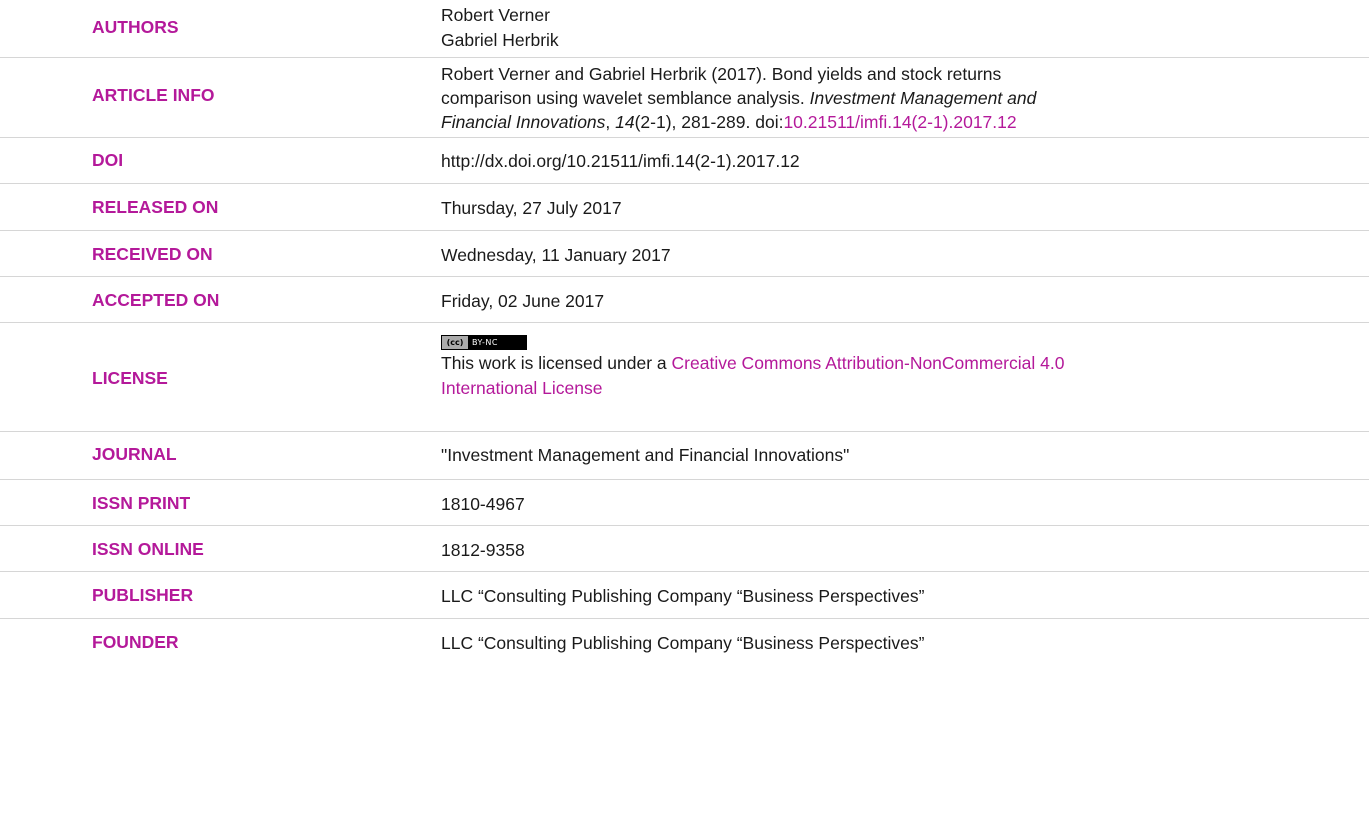 Image resolution: width=1369 pixels, height=821 pixels. Describe the element at coordinates (455, 342) in the screenshot. I see `creative-commons-icon: (cc)` at that location.